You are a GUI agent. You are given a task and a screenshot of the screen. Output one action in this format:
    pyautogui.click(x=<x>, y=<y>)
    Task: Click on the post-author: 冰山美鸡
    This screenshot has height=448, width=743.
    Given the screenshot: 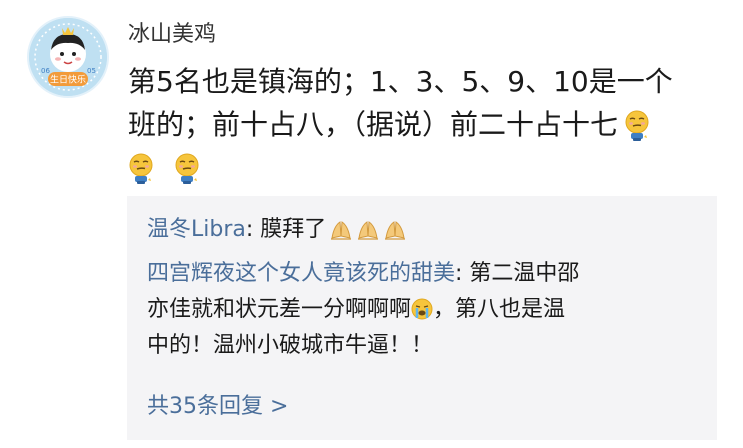 What is the action you would take?
    pyautogui.click(x=172, y=35)
    